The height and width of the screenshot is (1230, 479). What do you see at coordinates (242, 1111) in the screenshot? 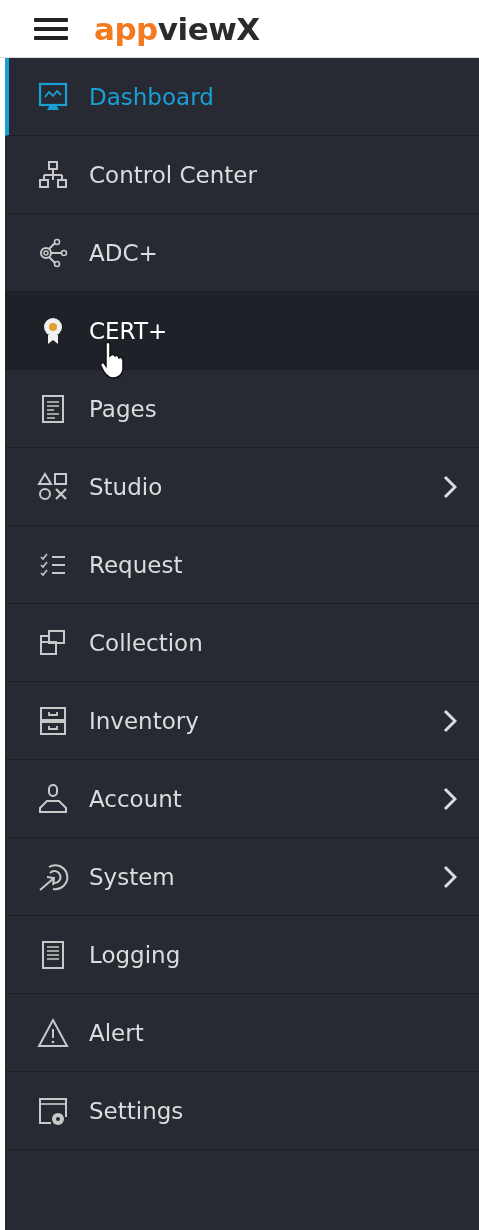
I see `sidebar-item: Settings` at bounding box center [242, 1111].